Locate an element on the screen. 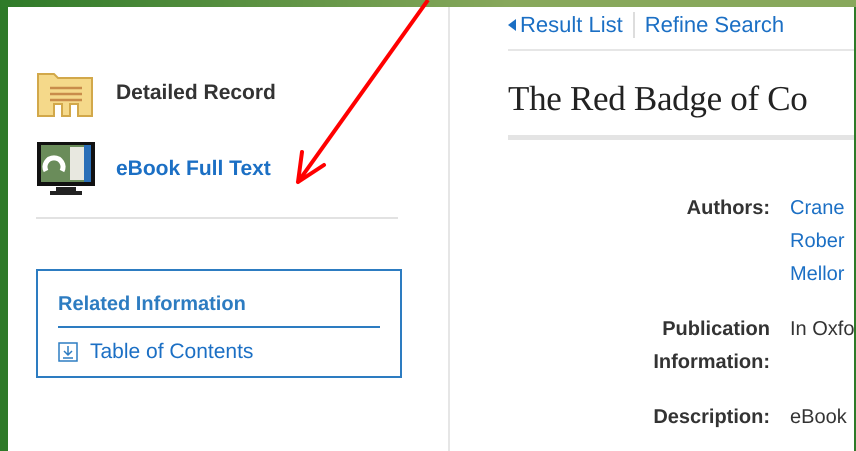 The width and height of the screenshot is (856, 451). author-link: Rober is located at coordinates (822, 241).